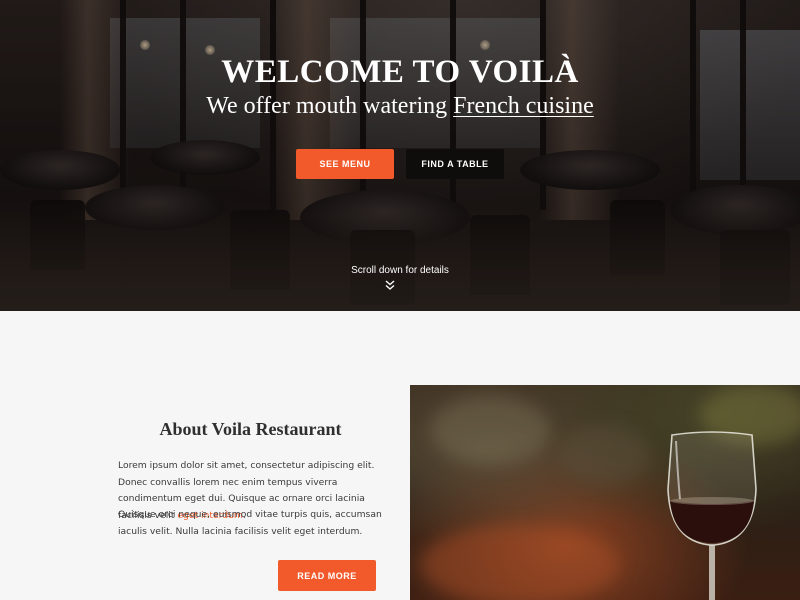  Describe the element at coordinates (345, 164) in the screenshot. I see `see-menu-button: SEE MENU` at that location.